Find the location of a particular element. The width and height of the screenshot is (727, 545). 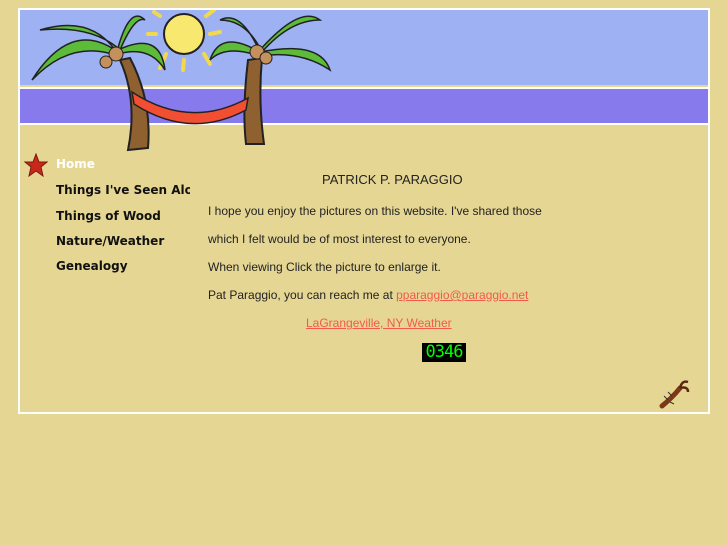

weather-line: LaGrangeville, NY Weather is located at coordinates (379, 323).